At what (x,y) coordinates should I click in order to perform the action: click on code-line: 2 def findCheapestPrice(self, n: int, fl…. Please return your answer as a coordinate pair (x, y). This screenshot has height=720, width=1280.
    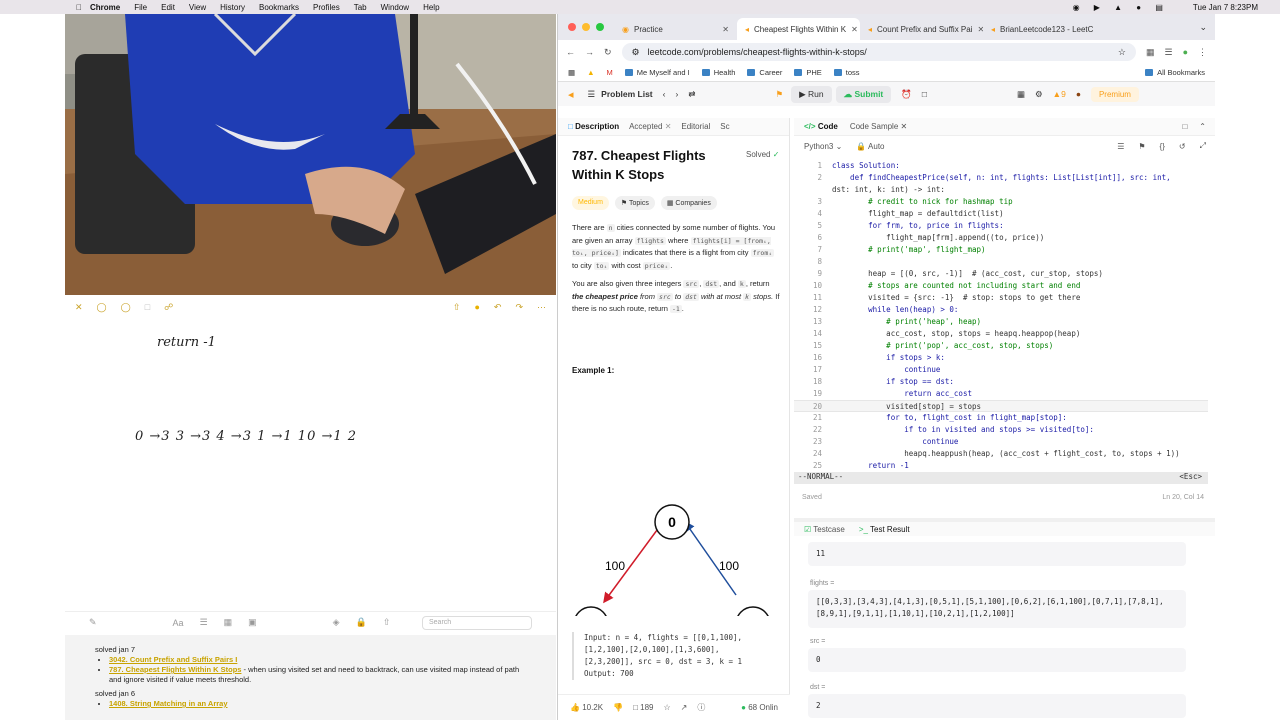
    Looking at the image, I should click on (1001, 178).